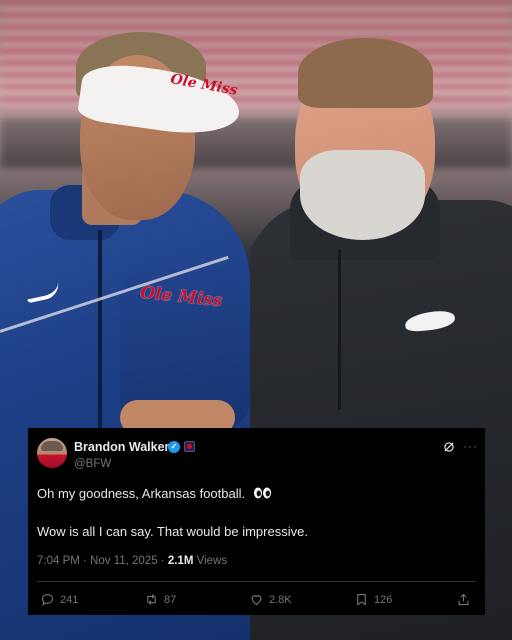  I want to click on tweet-meta: 7:04 PM · Nov 11, 2025 · 2.1M Views, so click(132, 561).